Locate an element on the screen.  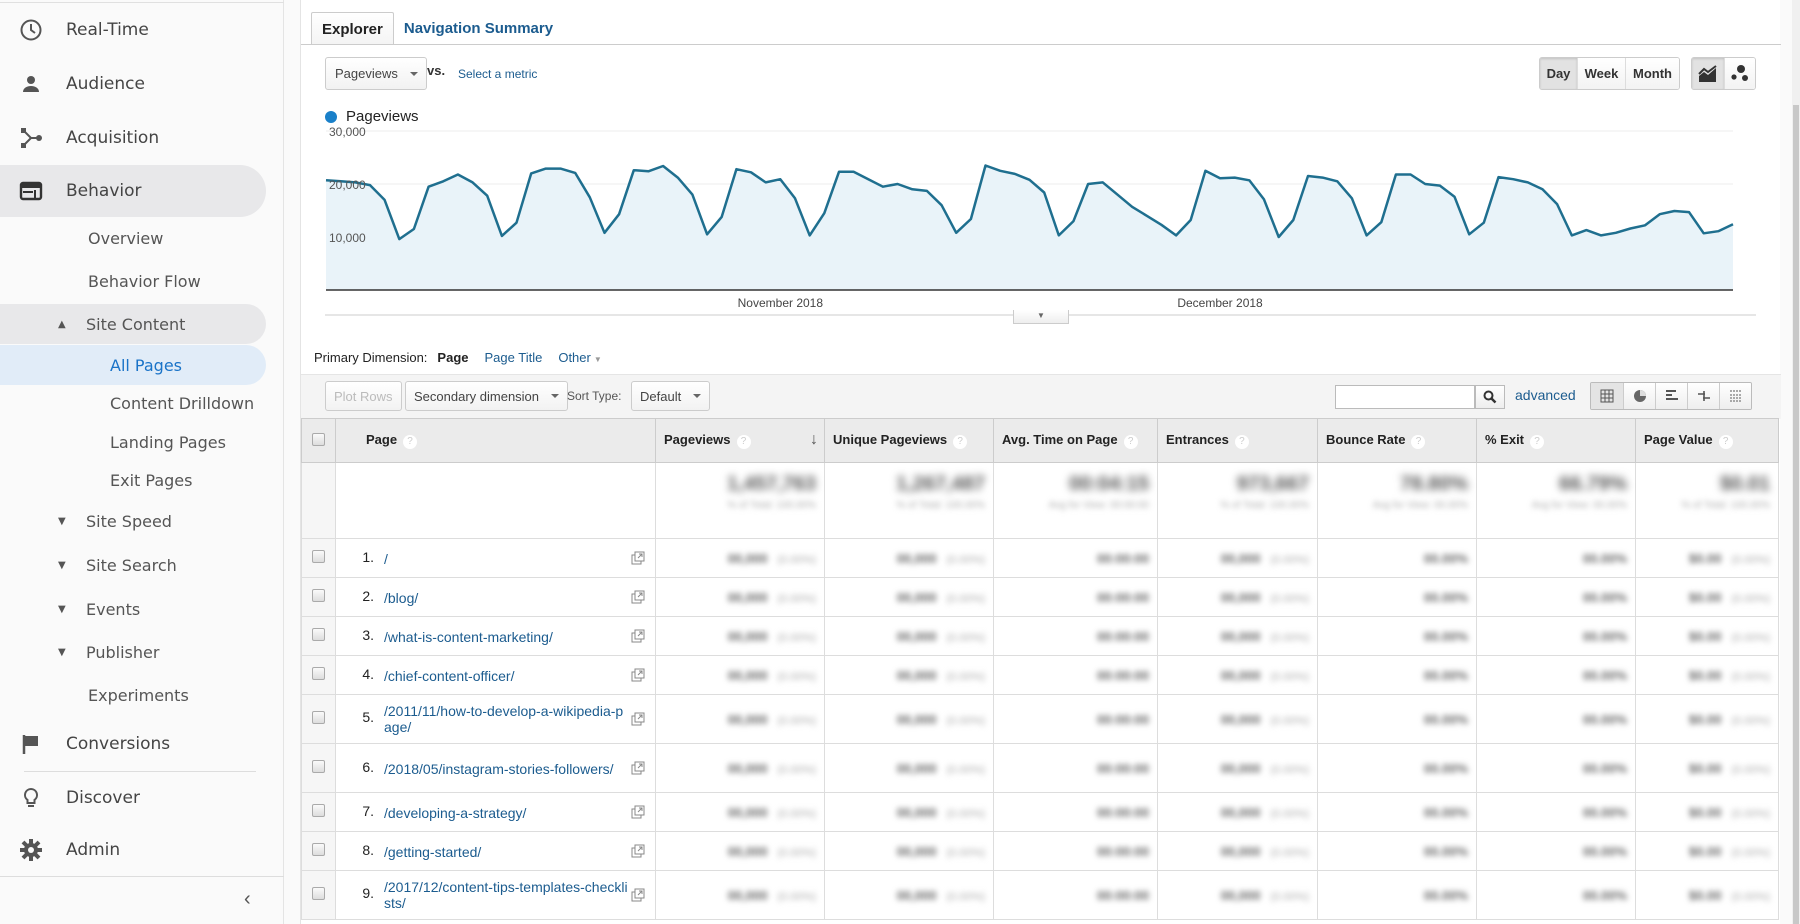
sidebar-item-audience: Audience is located at coordinates (133, 84).